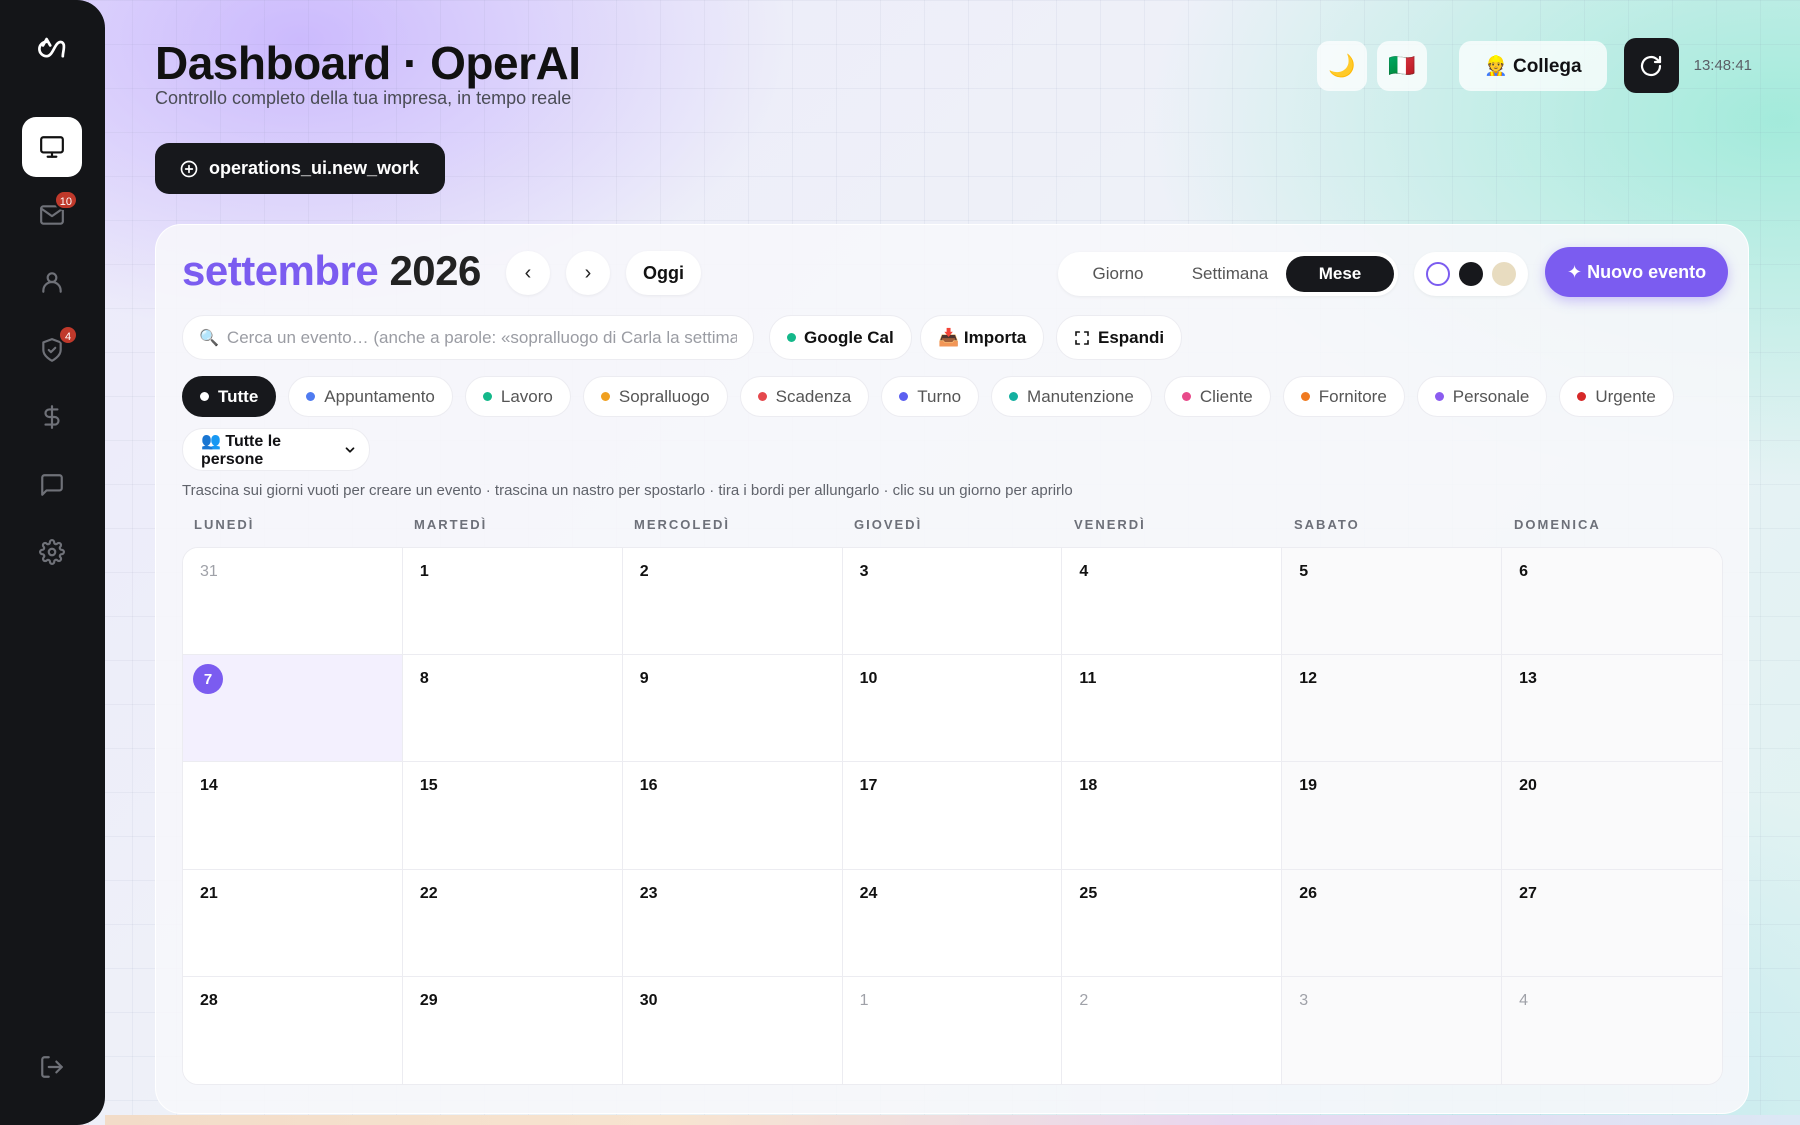  Describe the element at coordinates (930, 396) in the screenshot. I see `filter-shift: Turno` at that location.